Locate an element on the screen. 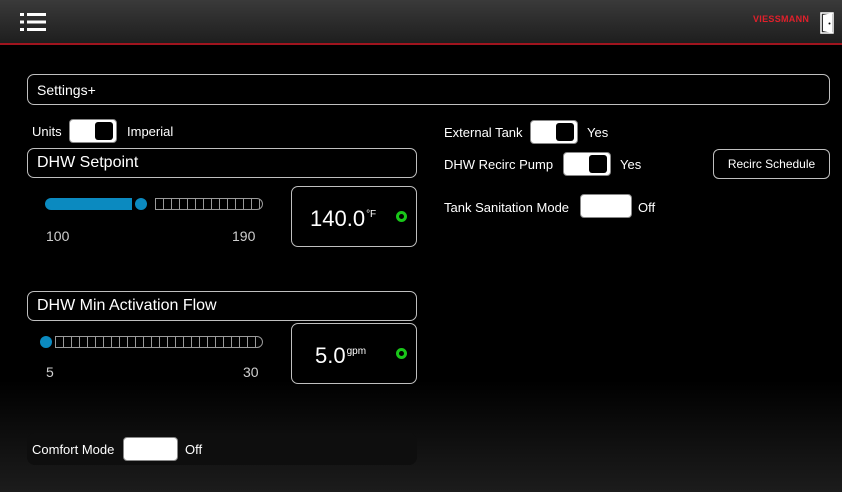 This screenshot has height=492, width=842. dhw-setpoint-title: DHW Setpoint is located at coordinates (88, 162).